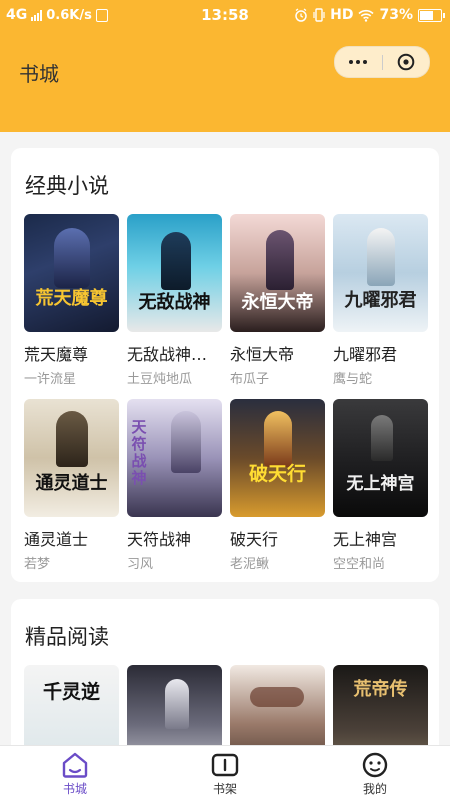 This screenshot has height=801, width=450. Describe the element at coordinates (140, 564) in the screenshot. I see `book-author: 习风` at that location.